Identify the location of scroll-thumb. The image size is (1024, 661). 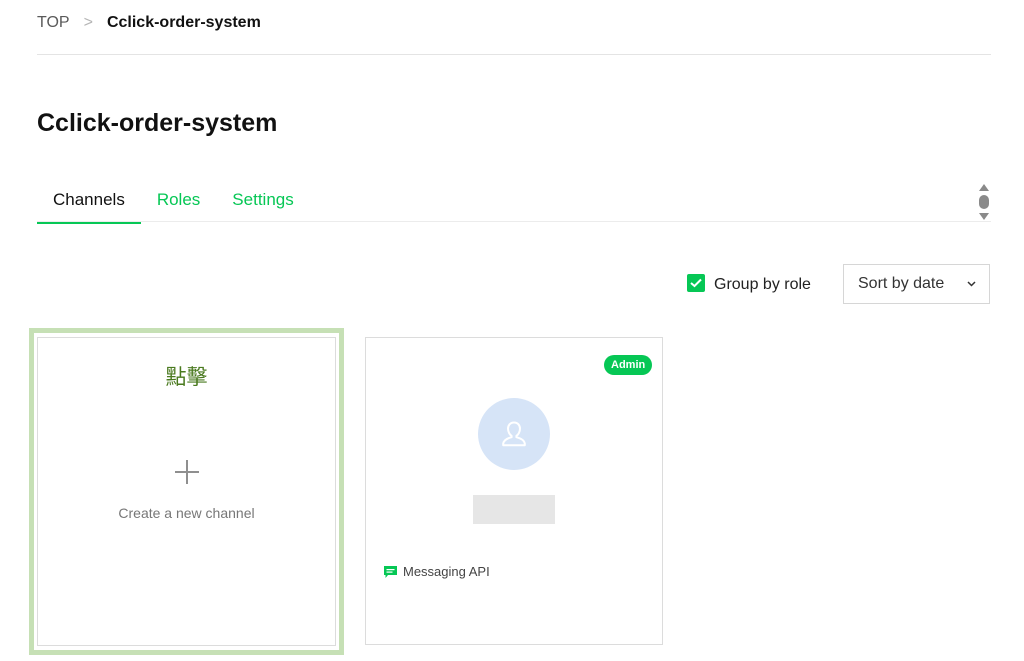
(984, 202).